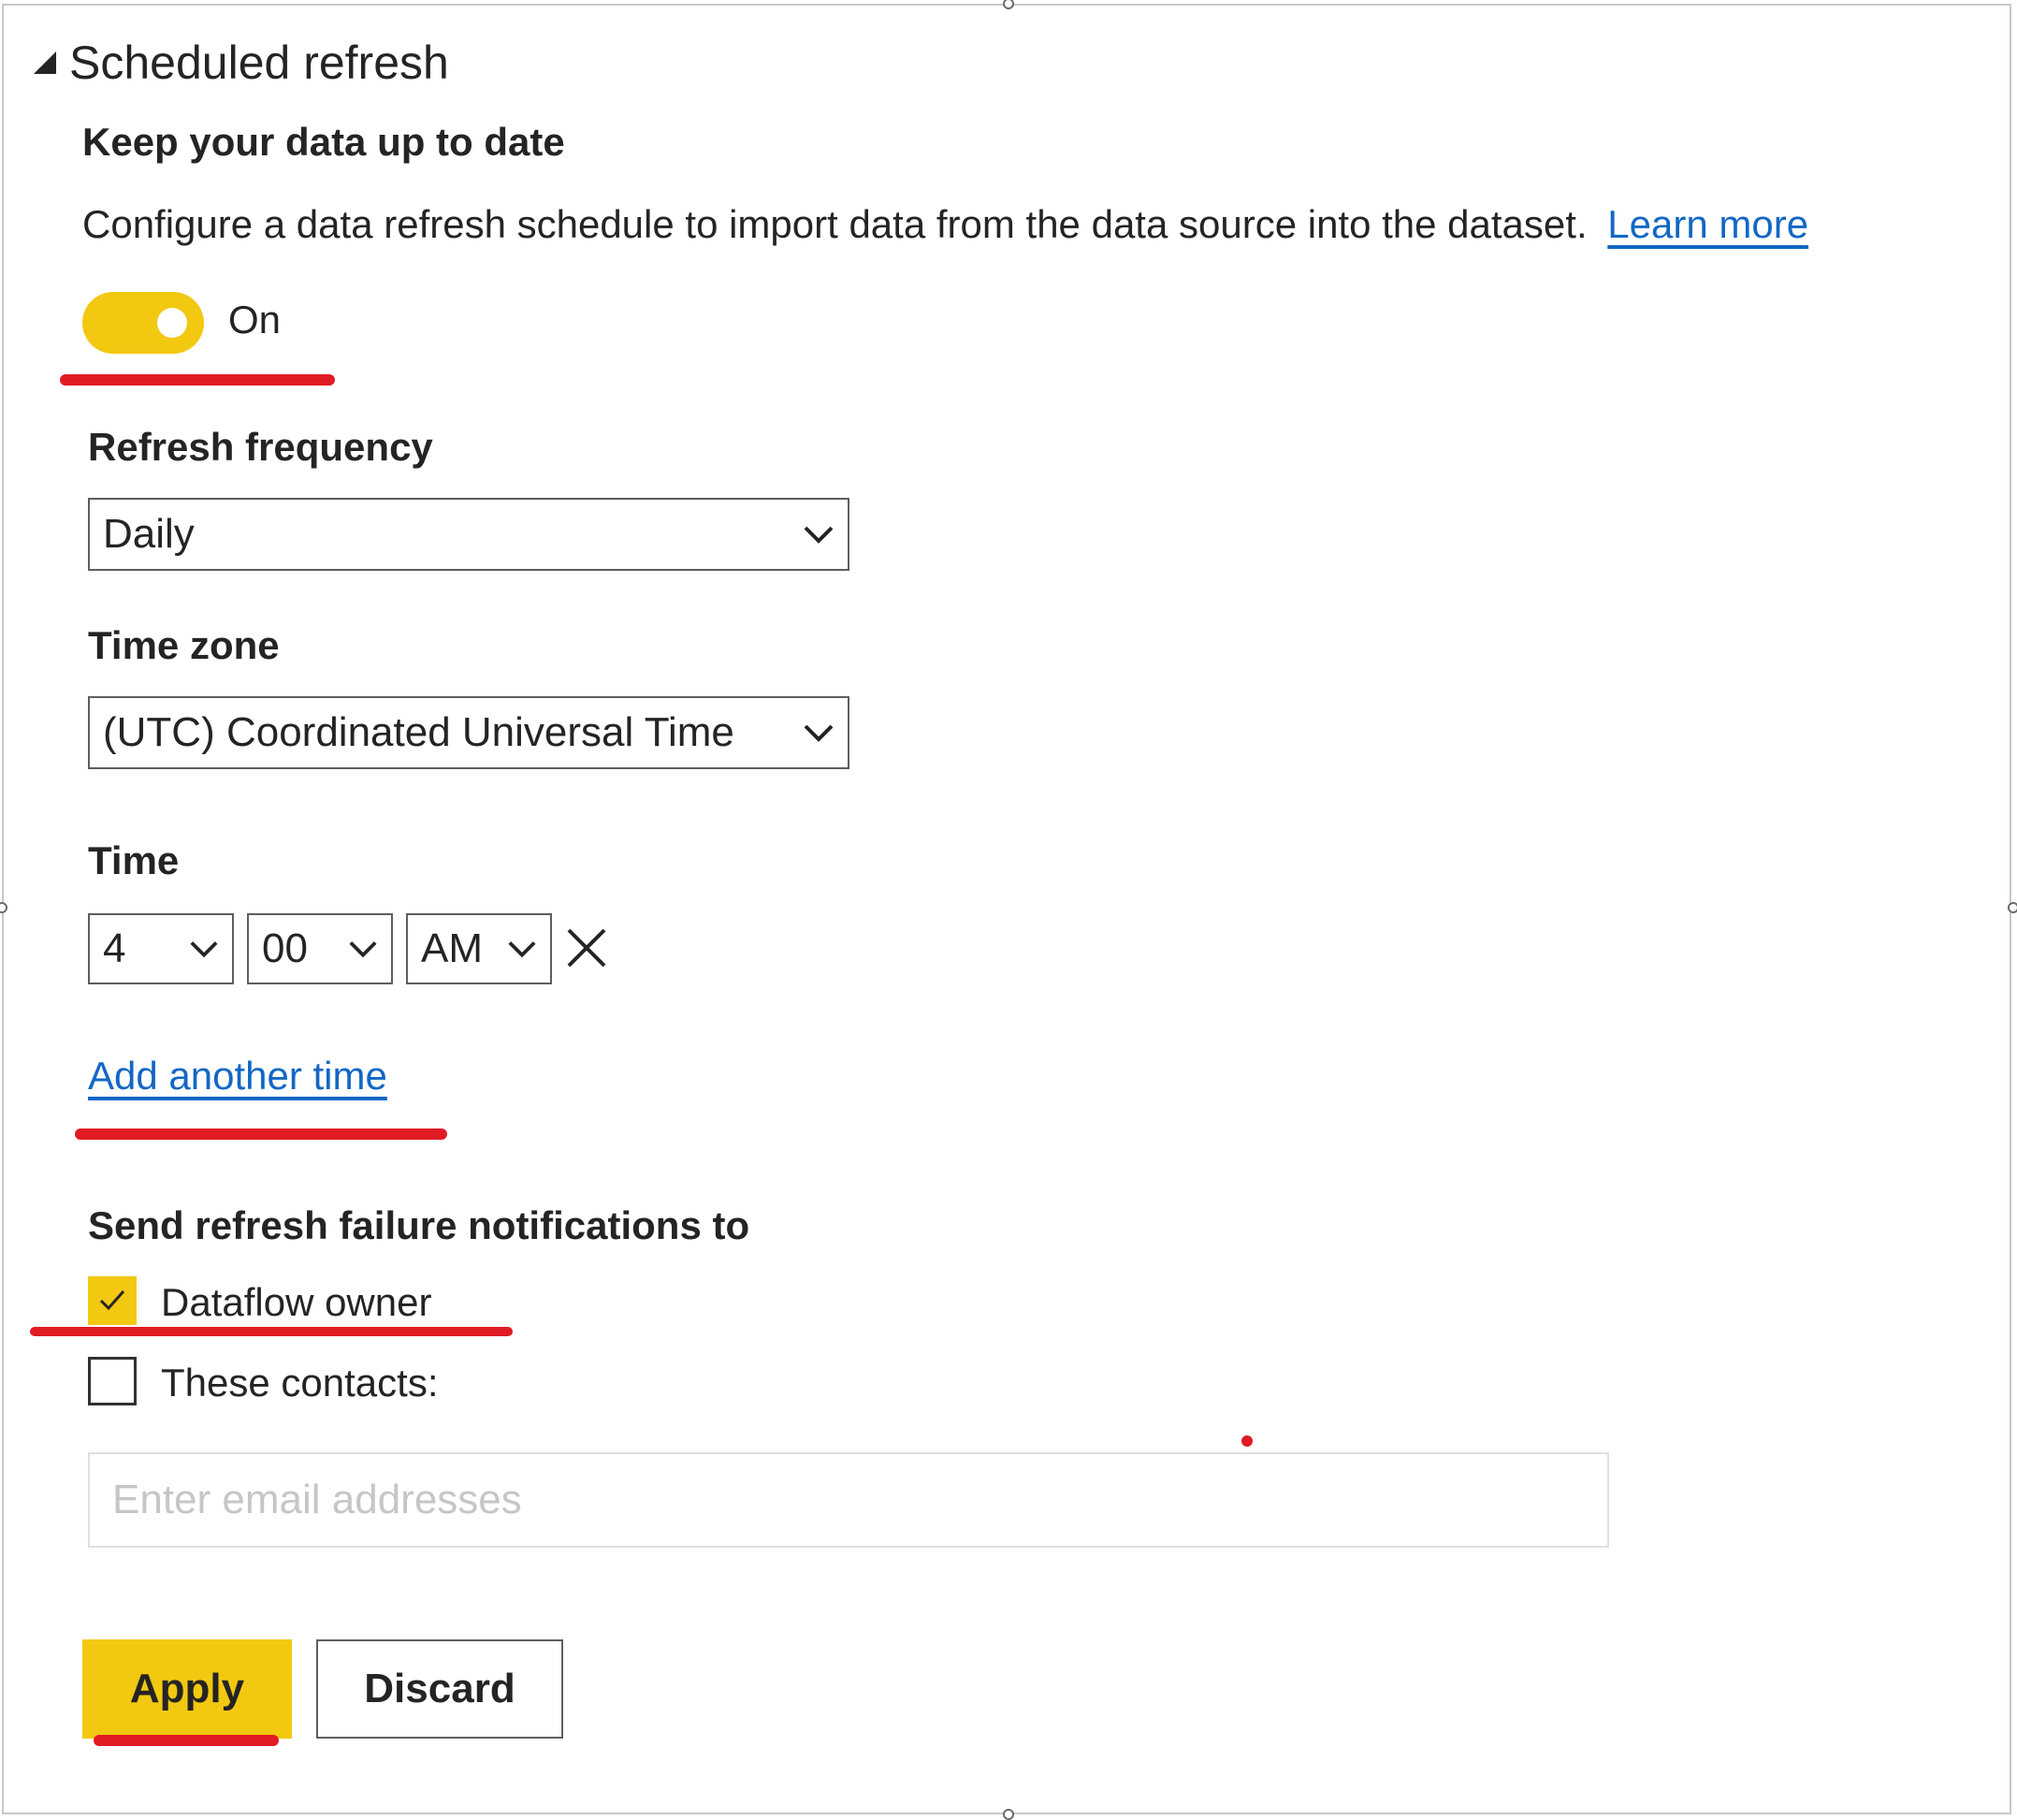  I want to click on time-label: Time, so click(134, 860).